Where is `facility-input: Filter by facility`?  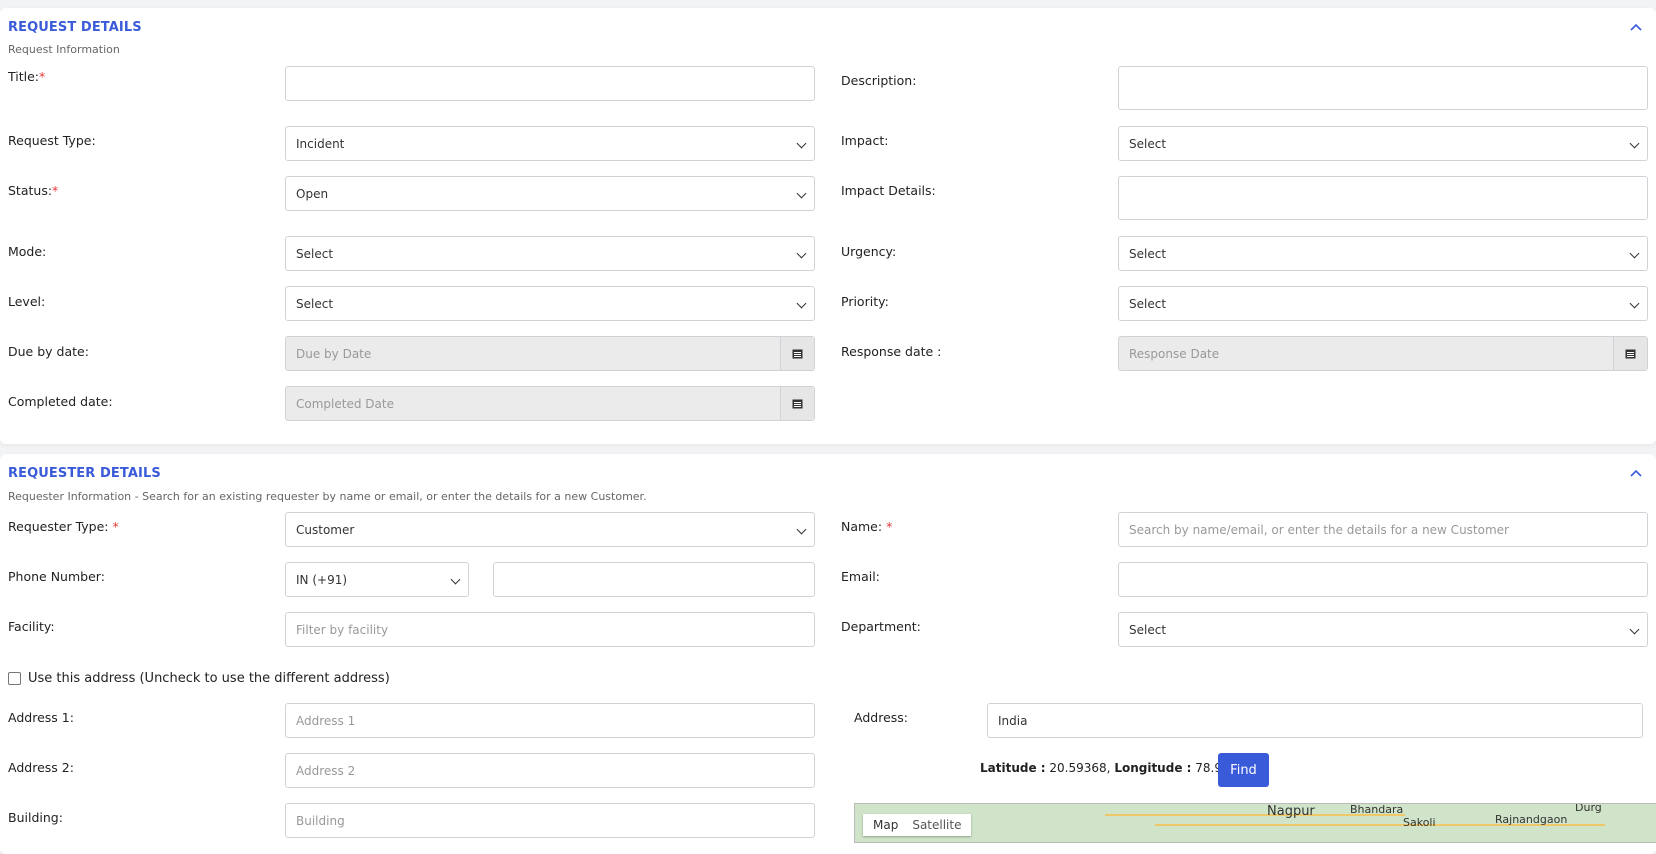
facility-input: Filter by facility is located at coordinates (550, 629).